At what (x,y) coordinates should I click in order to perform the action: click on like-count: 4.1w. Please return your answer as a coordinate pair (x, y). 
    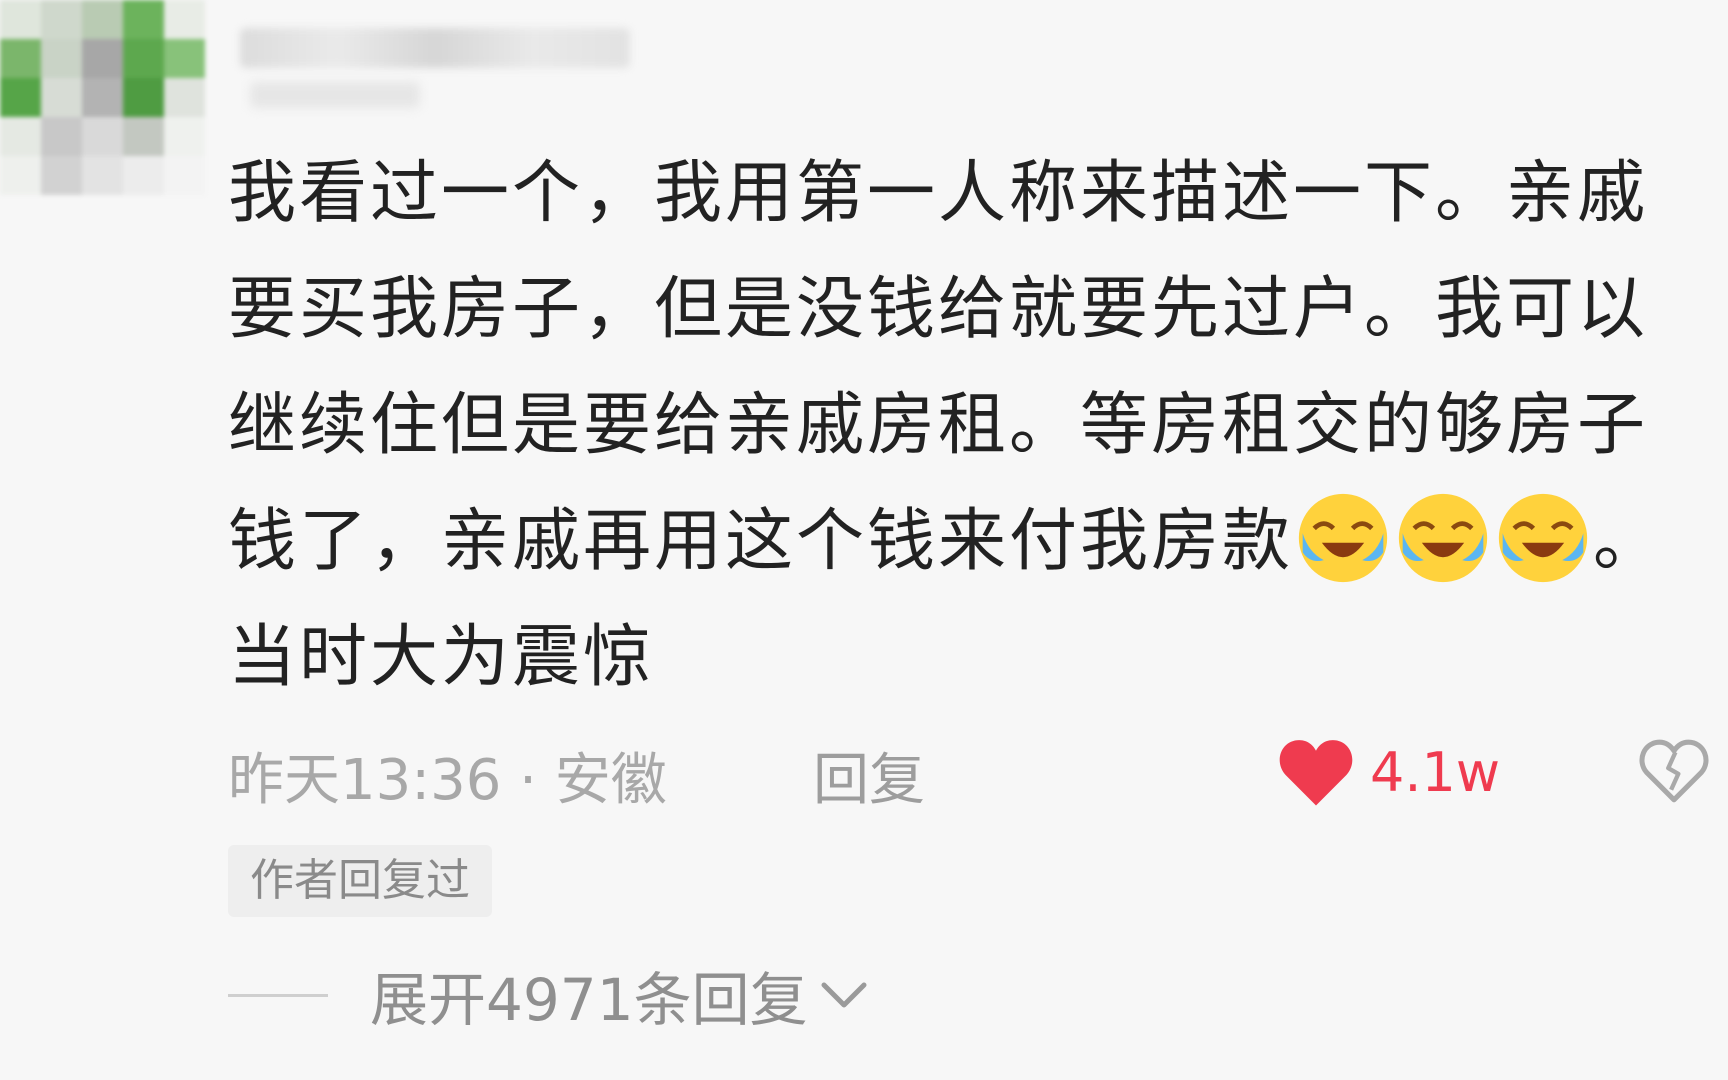
    Looking at the image, I should click on (1435, 772).